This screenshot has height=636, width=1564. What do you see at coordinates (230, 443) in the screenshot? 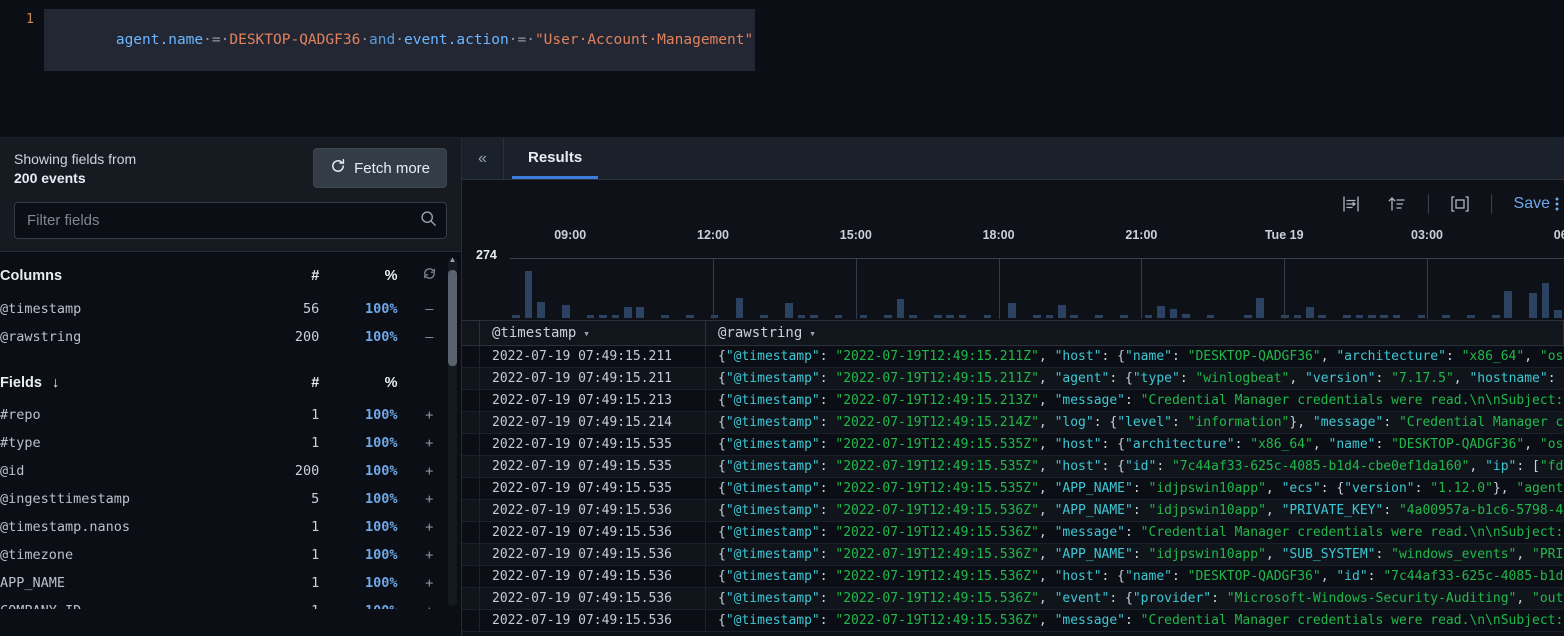
I see `field-row: #type 1 100% +` at bounding box center [230, 443].